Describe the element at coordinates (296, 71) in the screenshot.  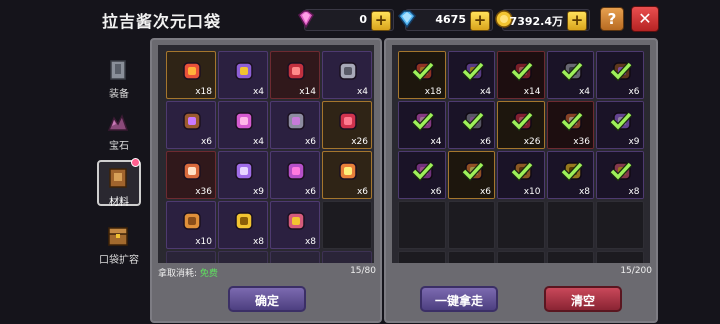
I see `crimson-leaf-icon` at that location.